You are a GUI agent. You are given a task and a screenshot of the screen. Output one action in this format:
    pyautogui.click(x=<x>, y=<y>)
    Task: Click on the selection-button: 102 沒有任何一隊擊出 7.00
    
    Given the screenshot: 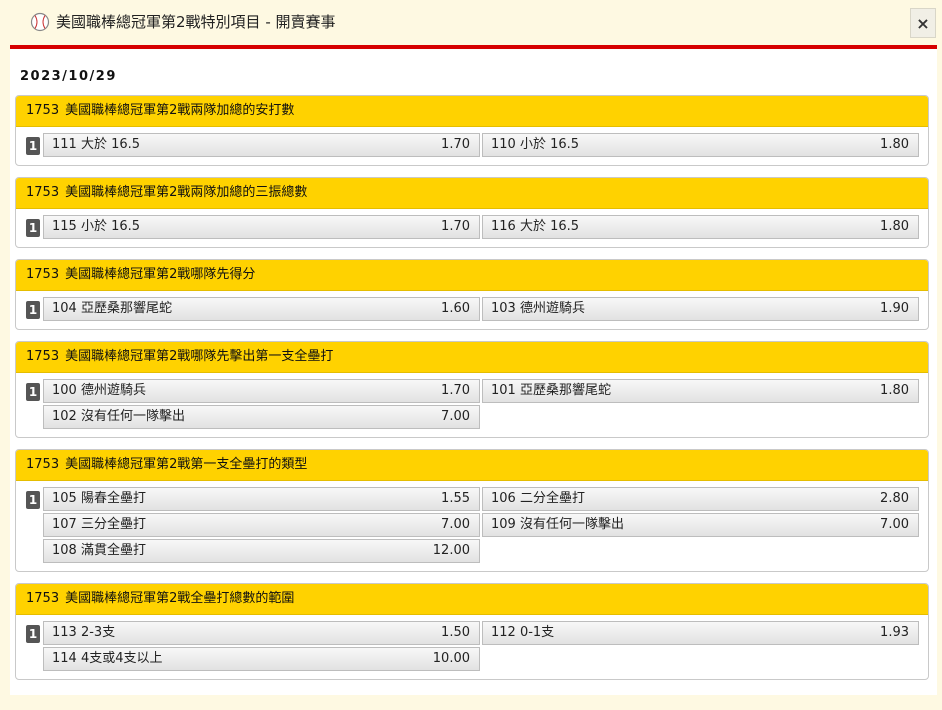 What is the action you would take?
    pyautogui.click(x=261, y=417)
    